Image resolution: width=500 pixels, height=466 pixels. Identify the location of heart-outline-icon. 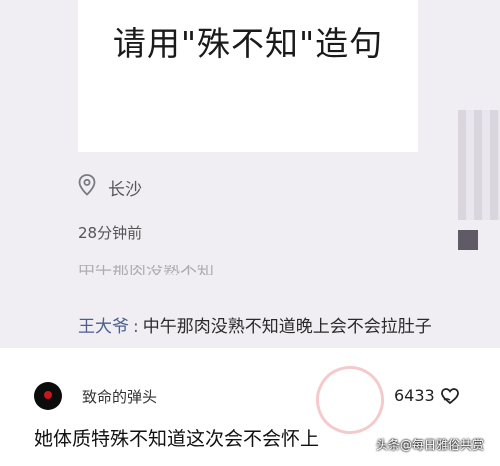
(450, 396).